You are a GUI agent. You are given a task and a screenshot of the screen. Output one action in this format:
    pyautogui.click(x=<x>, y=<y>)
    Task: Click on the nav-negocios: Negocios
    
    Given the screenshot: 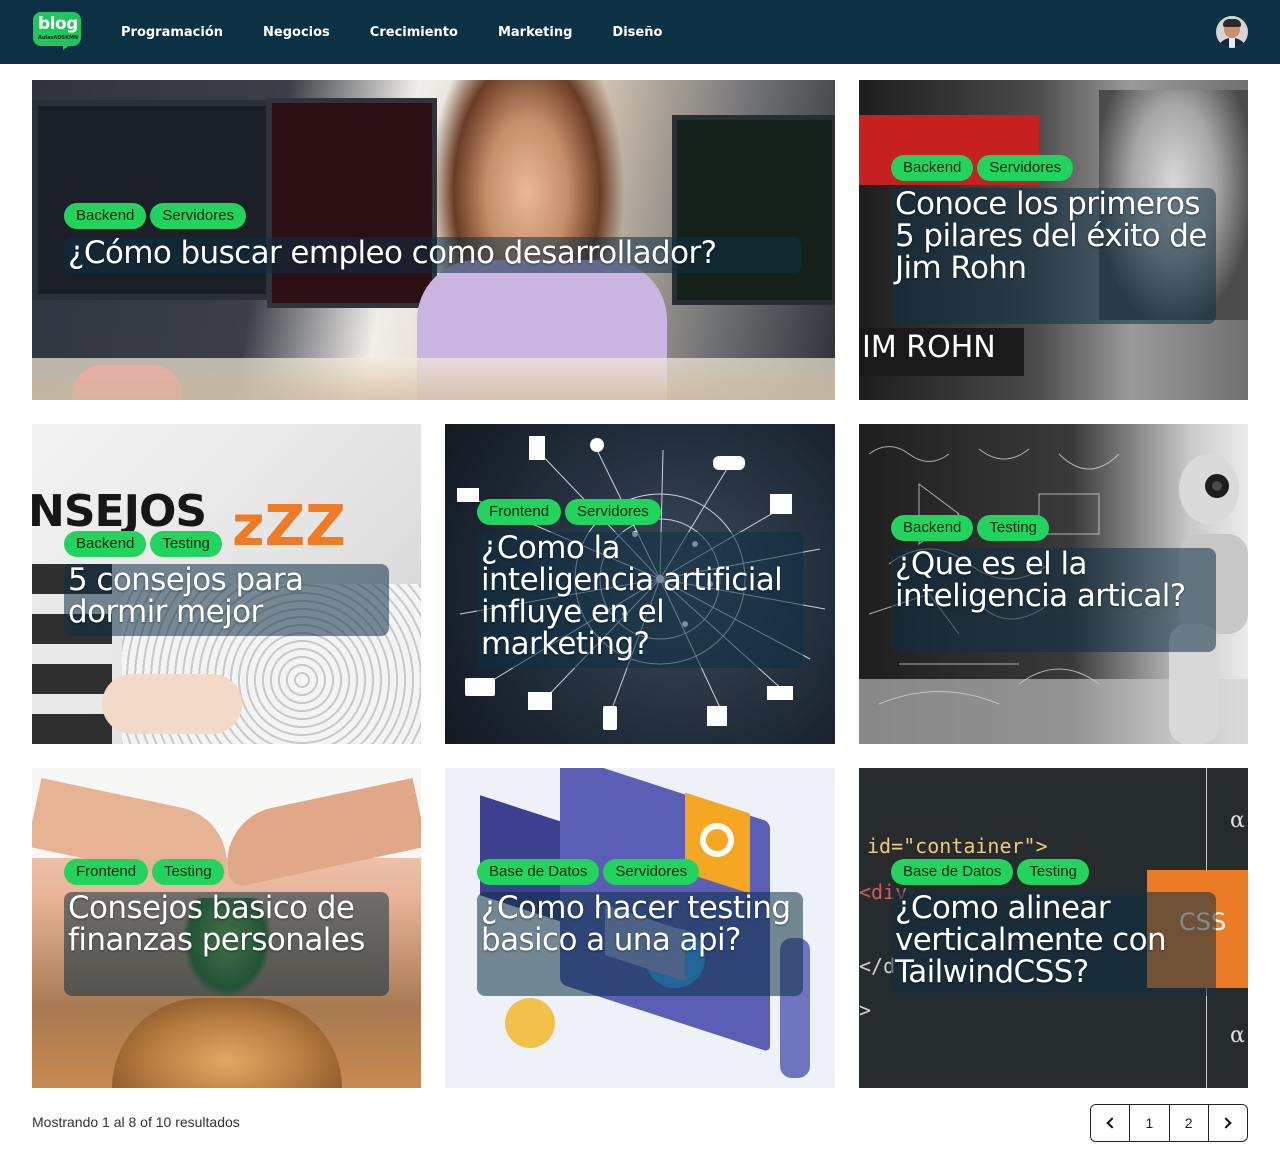 What is the action you would take?
    pyautogui.click(x=296, y=32)
    